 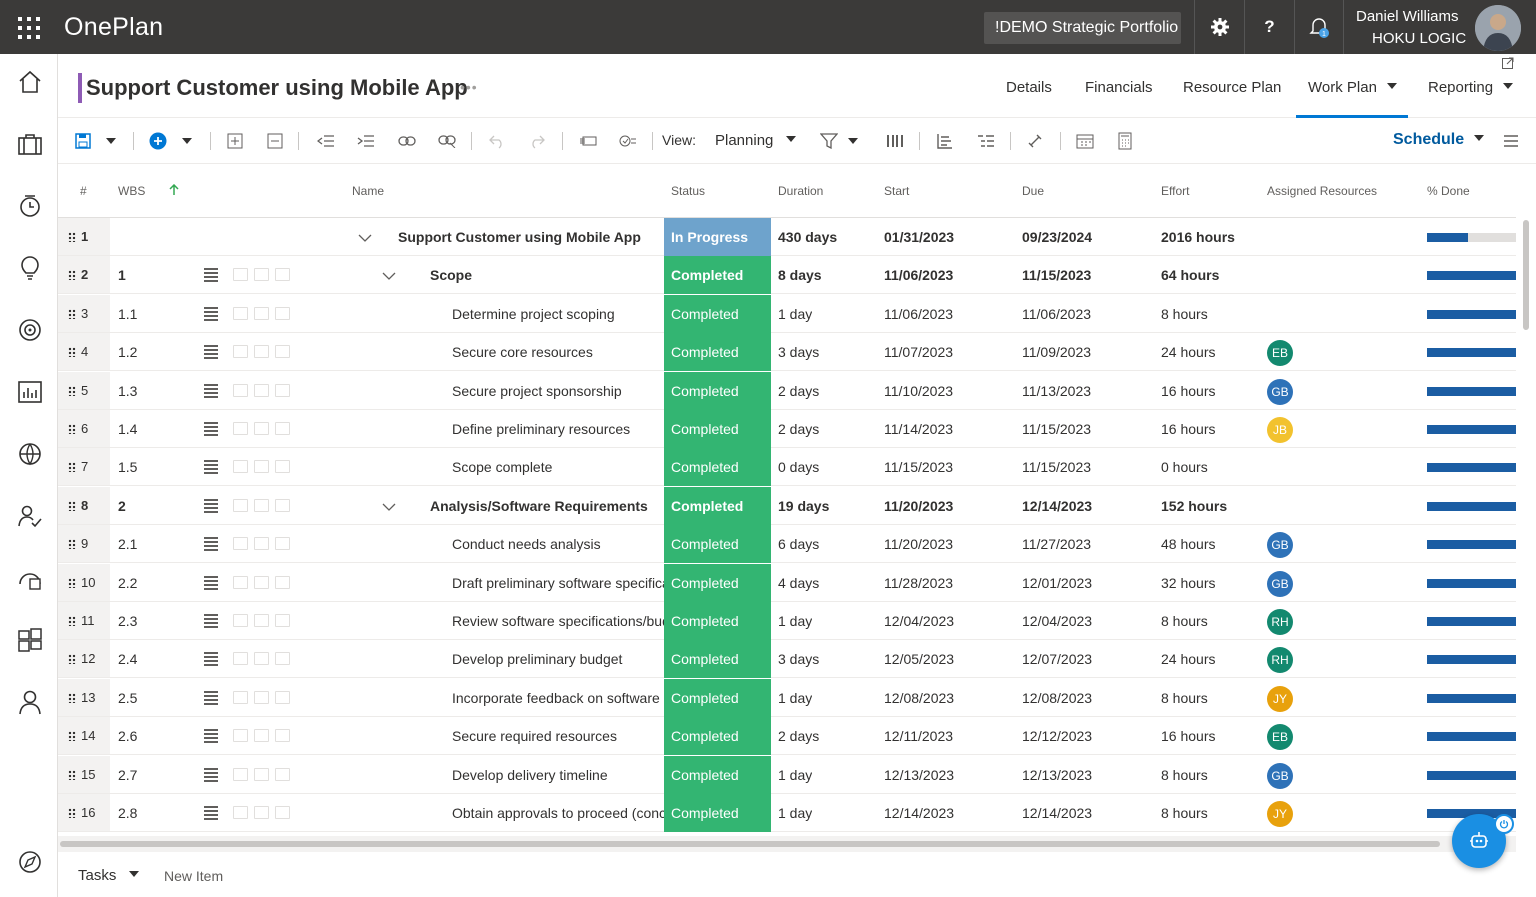 What do you see at coordinates (558, 583) in the screenshot?
I see `task-name-cell: Draft preliminary software specifica` at bounding box center [558, 583].